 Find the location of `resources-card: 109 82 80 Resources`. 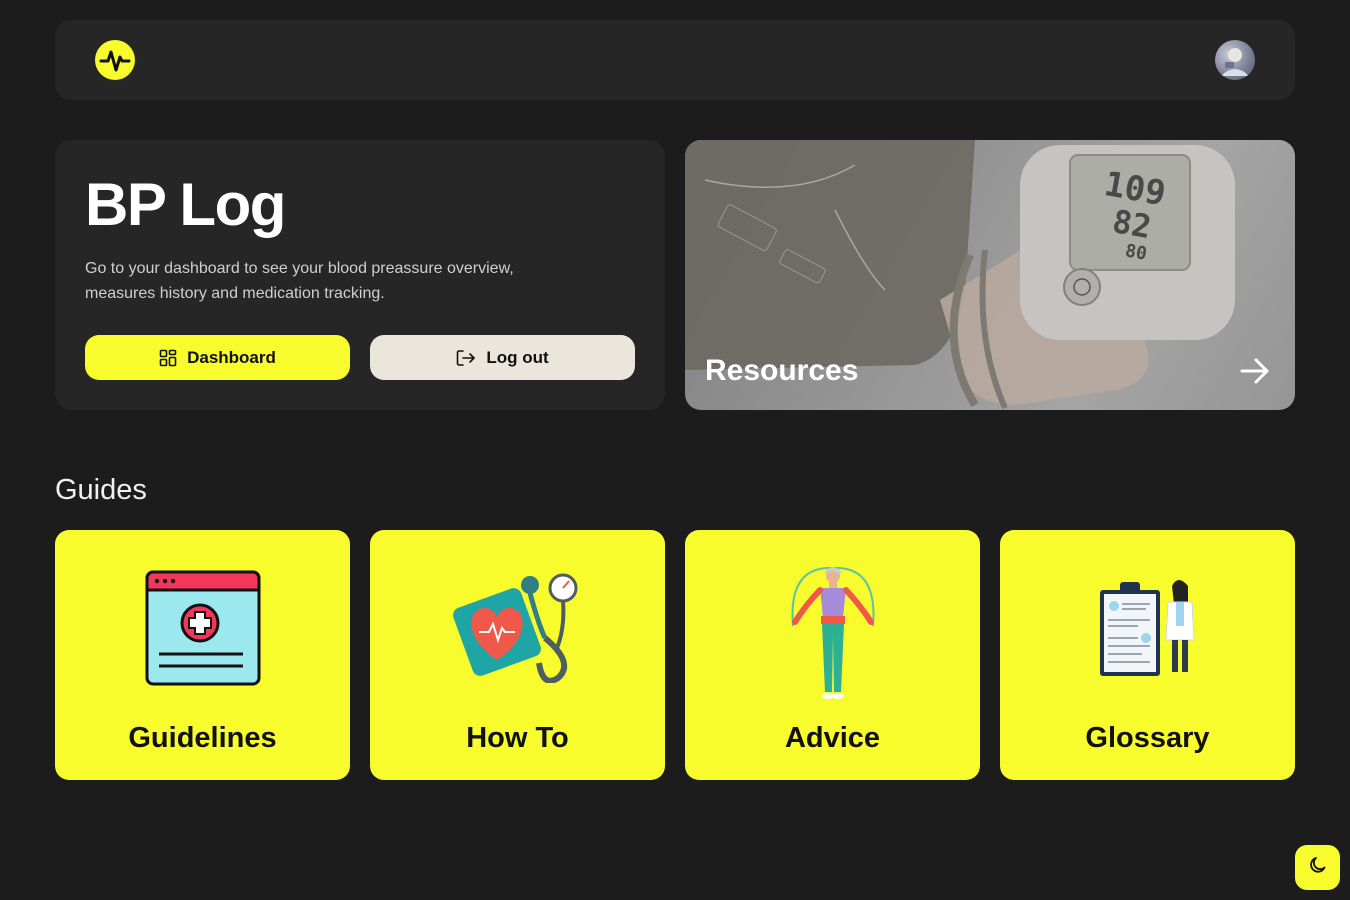

resources-card: 109 82 80 Resources is located at coordinates (990, 275).